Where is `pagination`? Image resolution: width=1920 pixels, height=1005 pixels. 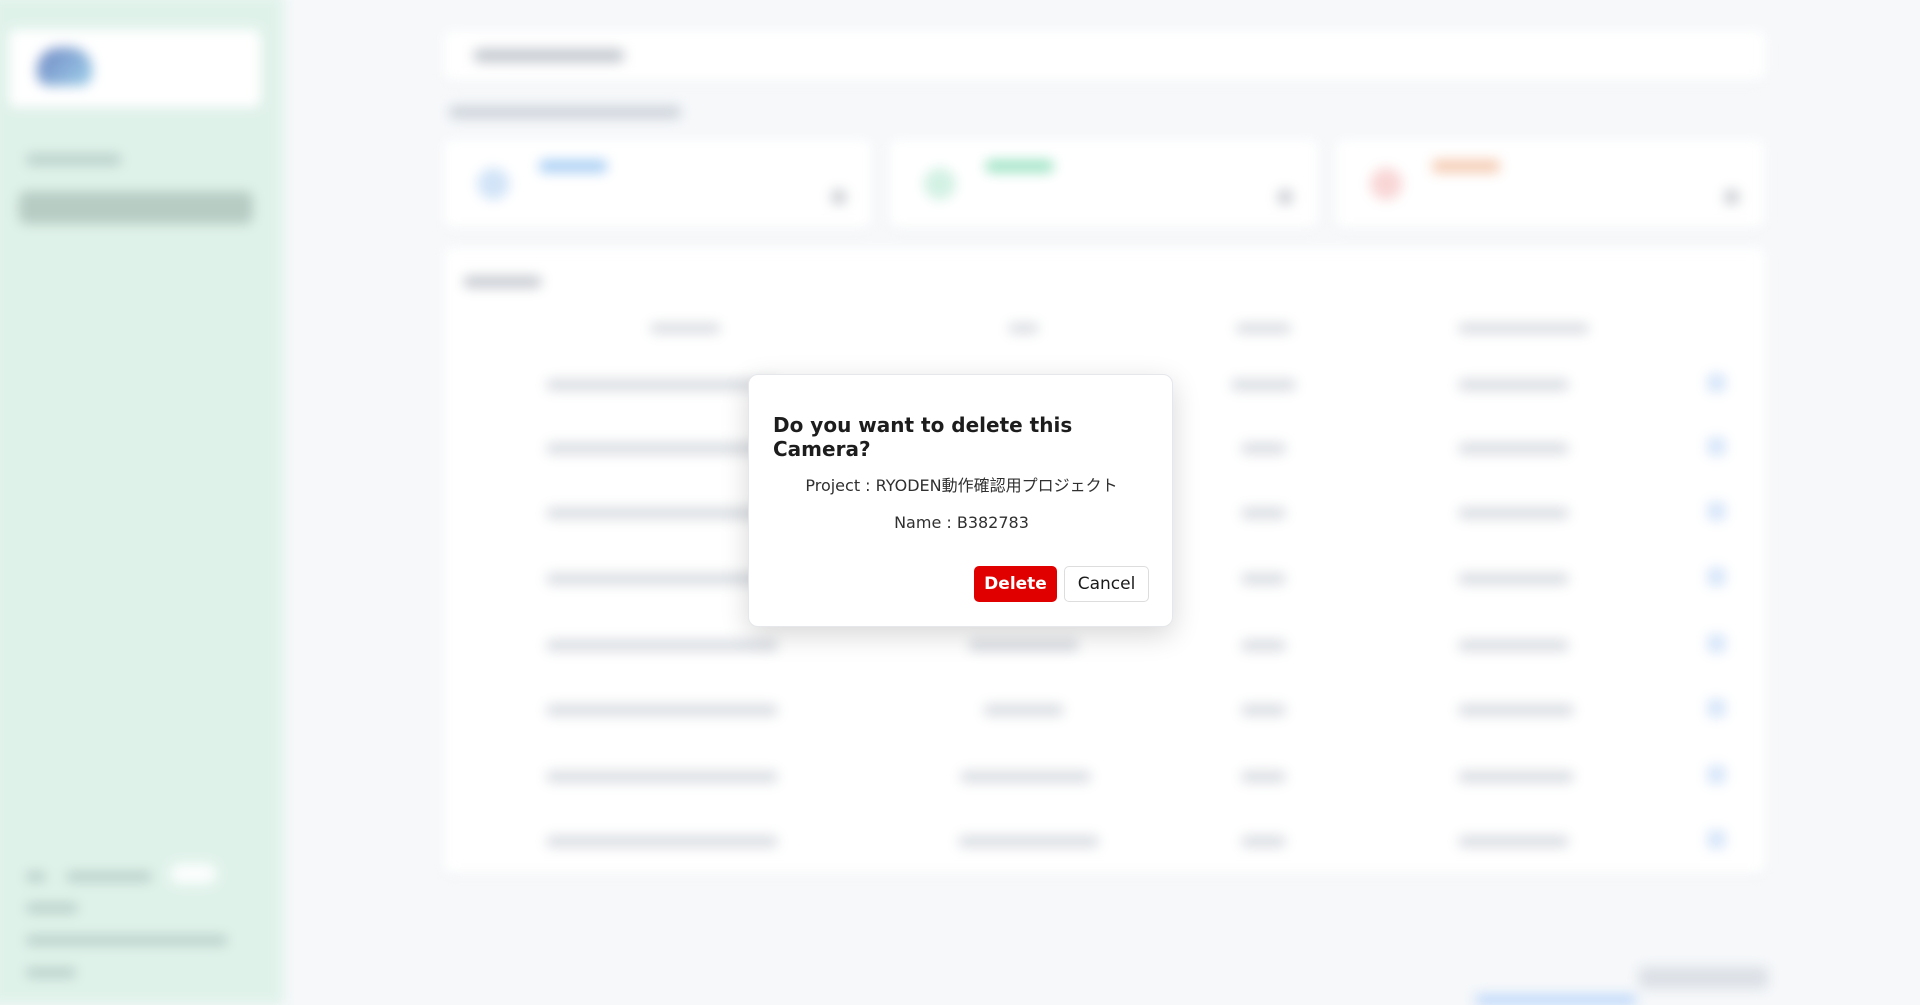 pagination is located at coordinates (1703, 977).